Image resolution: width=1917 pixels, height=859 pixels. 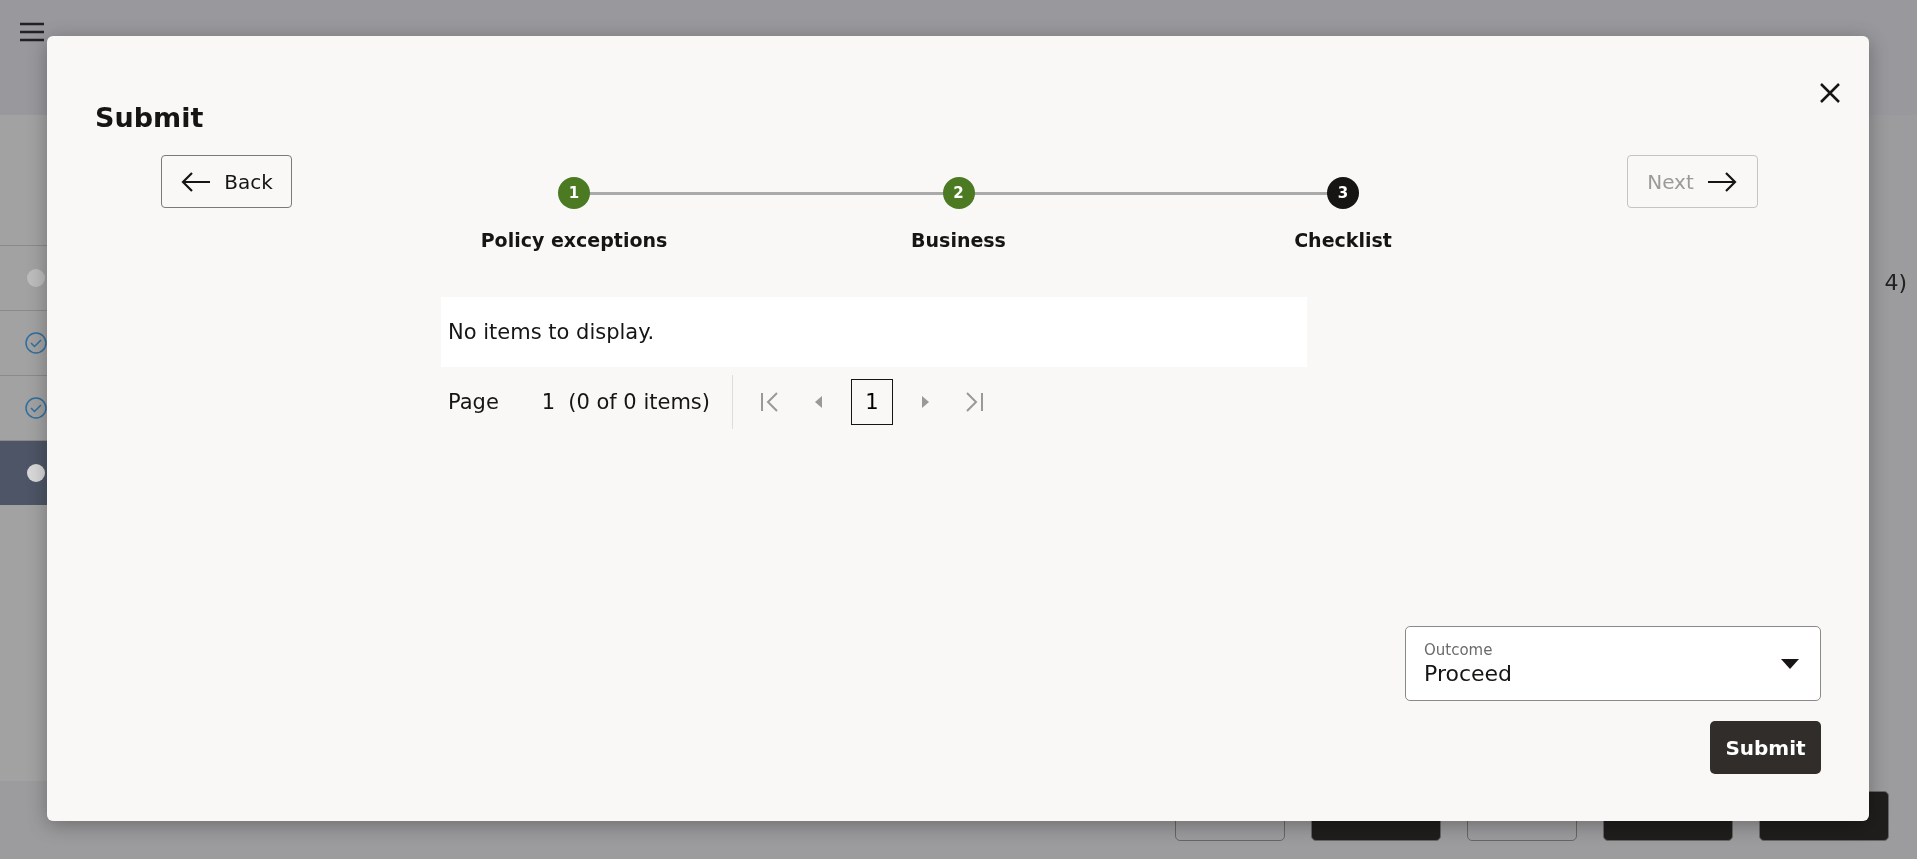 I want to click on step-label: Policy exceptions, so click(x=574, y=240).